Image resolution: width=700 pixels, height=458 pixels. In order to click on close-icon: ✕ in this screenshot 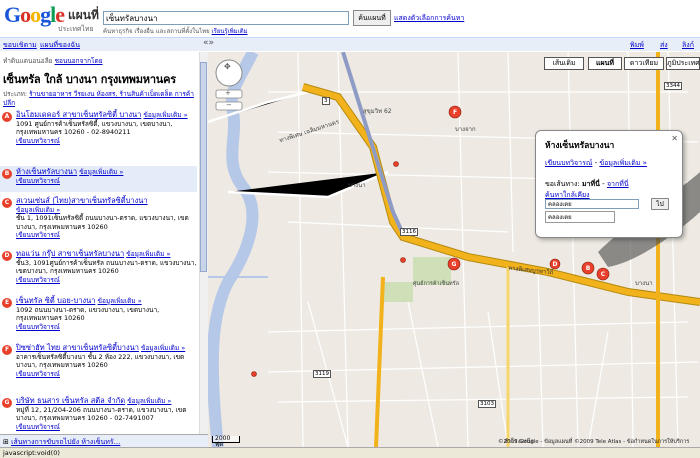, I will do `click(674, 138)`.